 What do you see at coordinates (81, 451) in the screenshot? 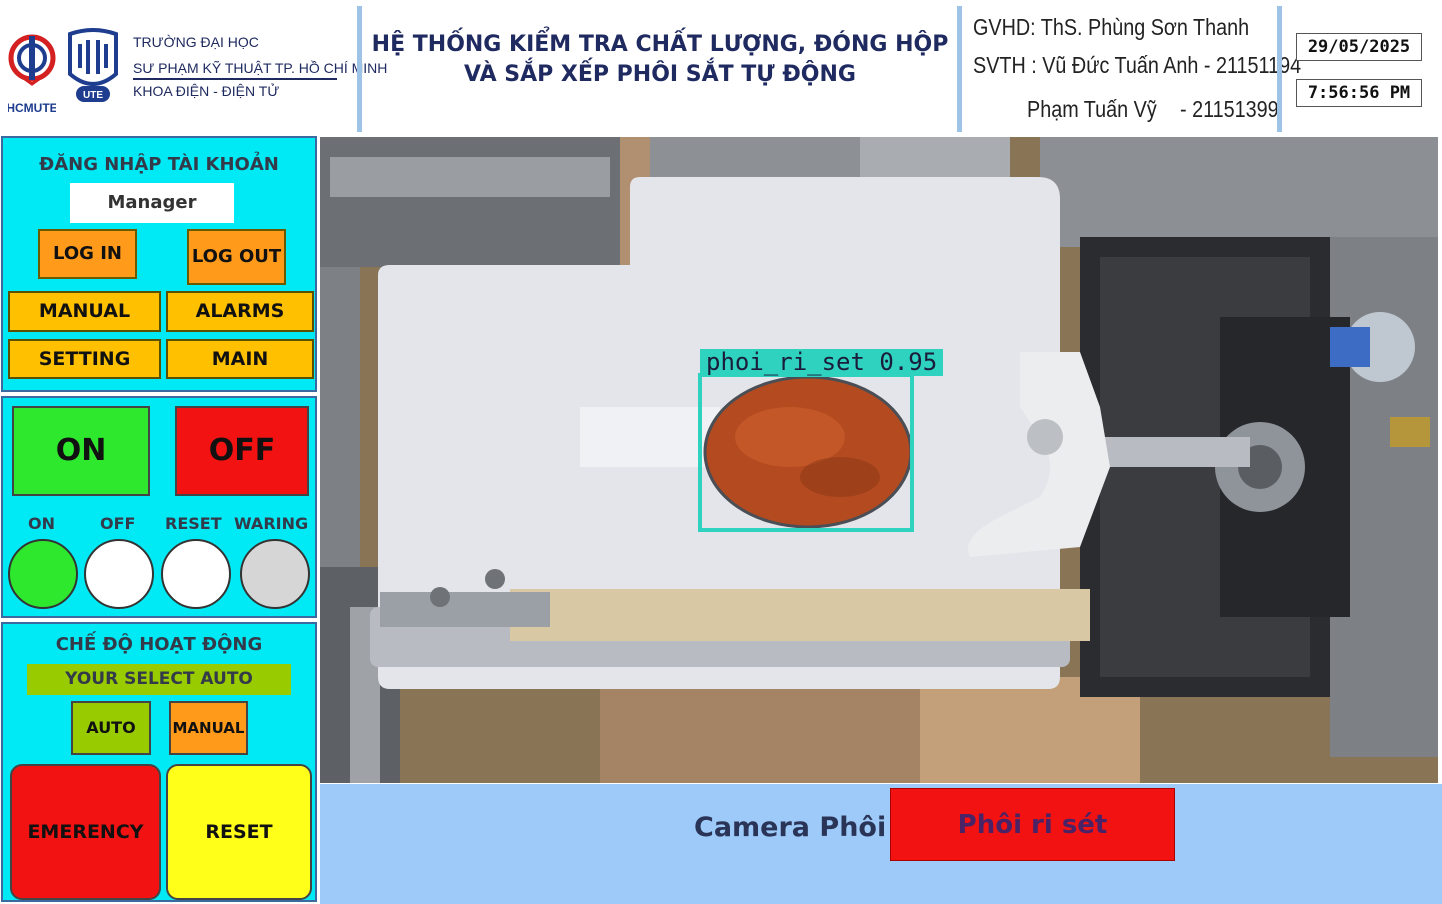
I see `on-button: ON` at bounding box center [81, 451].